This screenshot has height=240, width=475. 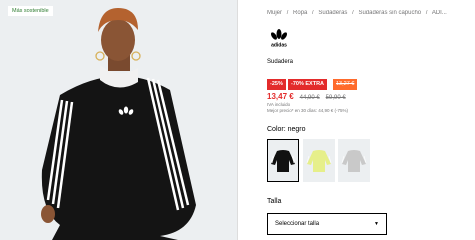 I want to click on sustainable-badge: Más sostenible, so click(x=30, y=11).